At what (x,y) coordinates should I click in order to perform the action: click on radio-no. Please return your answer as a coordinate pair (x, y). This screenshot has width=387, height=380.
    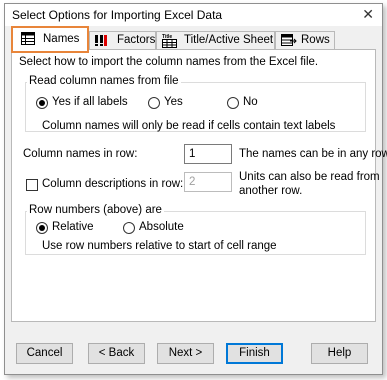
    Looking at the image, I should click on (233, 103).